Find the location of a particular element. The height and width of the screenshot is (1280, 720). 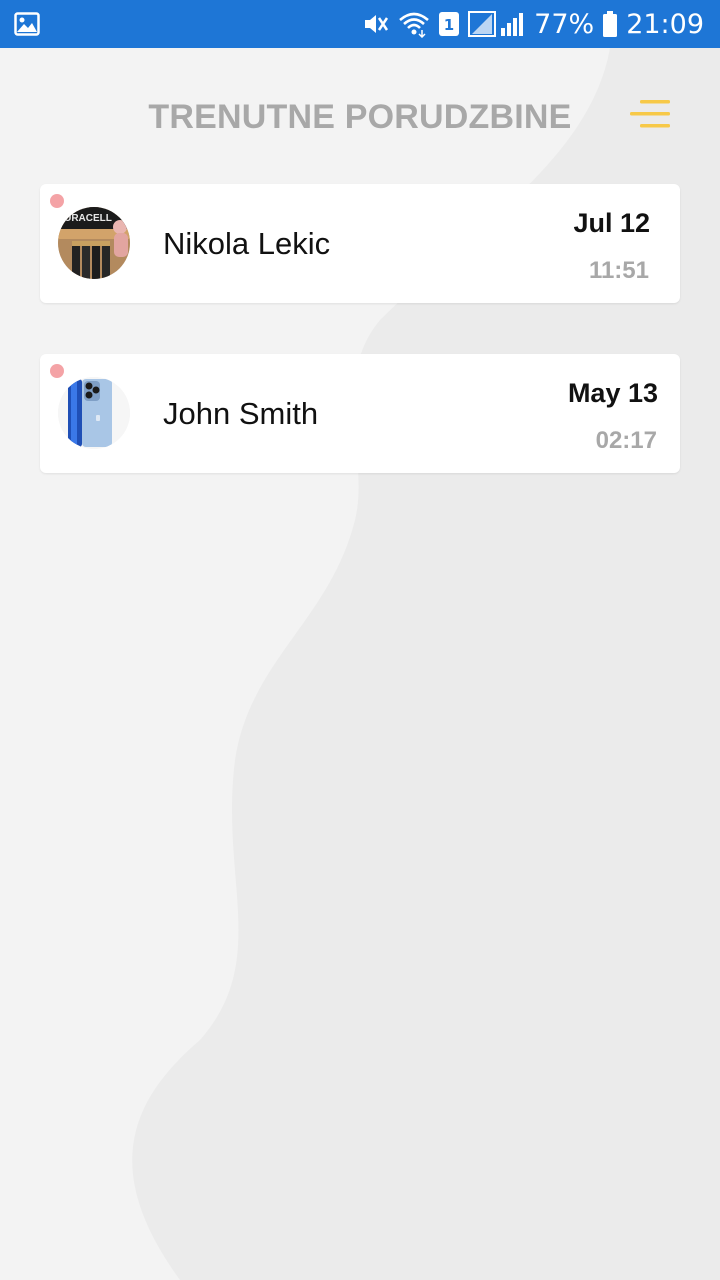

mute-vibrate-icon is located at coordinates (376, 24).